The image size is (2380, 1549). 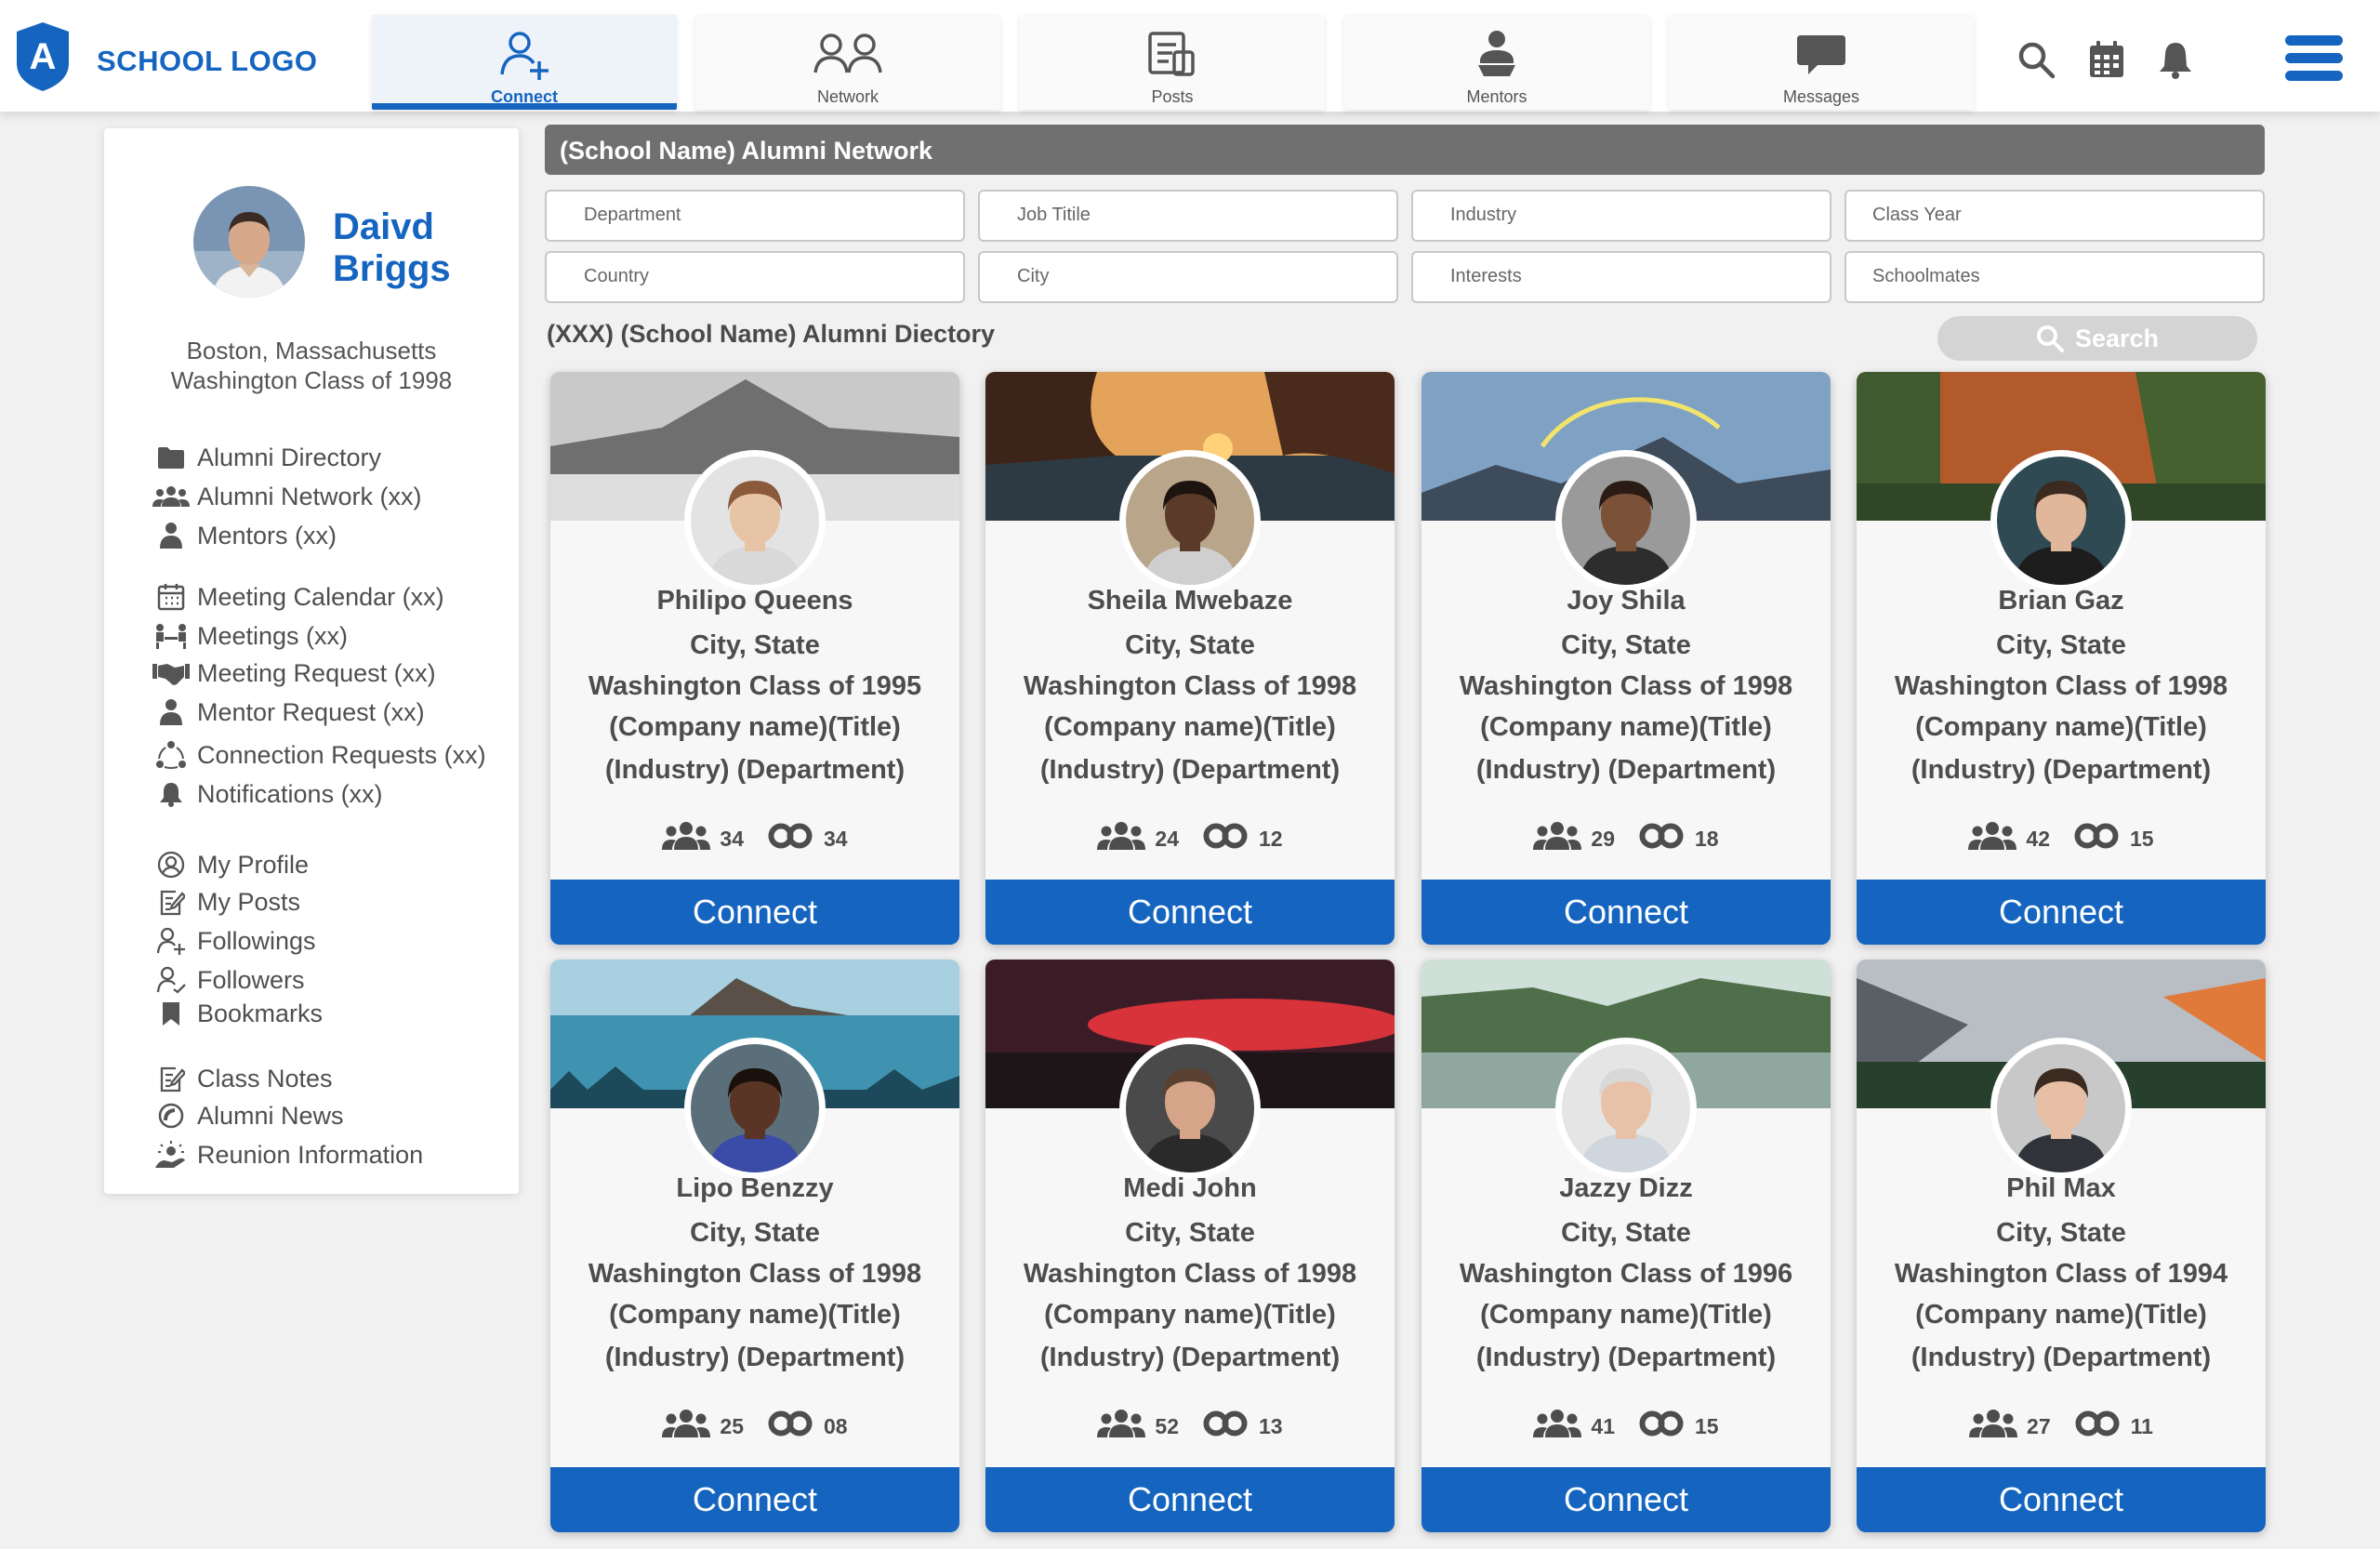 I want to click on search-button: Search, so click(x=2097, y=338).